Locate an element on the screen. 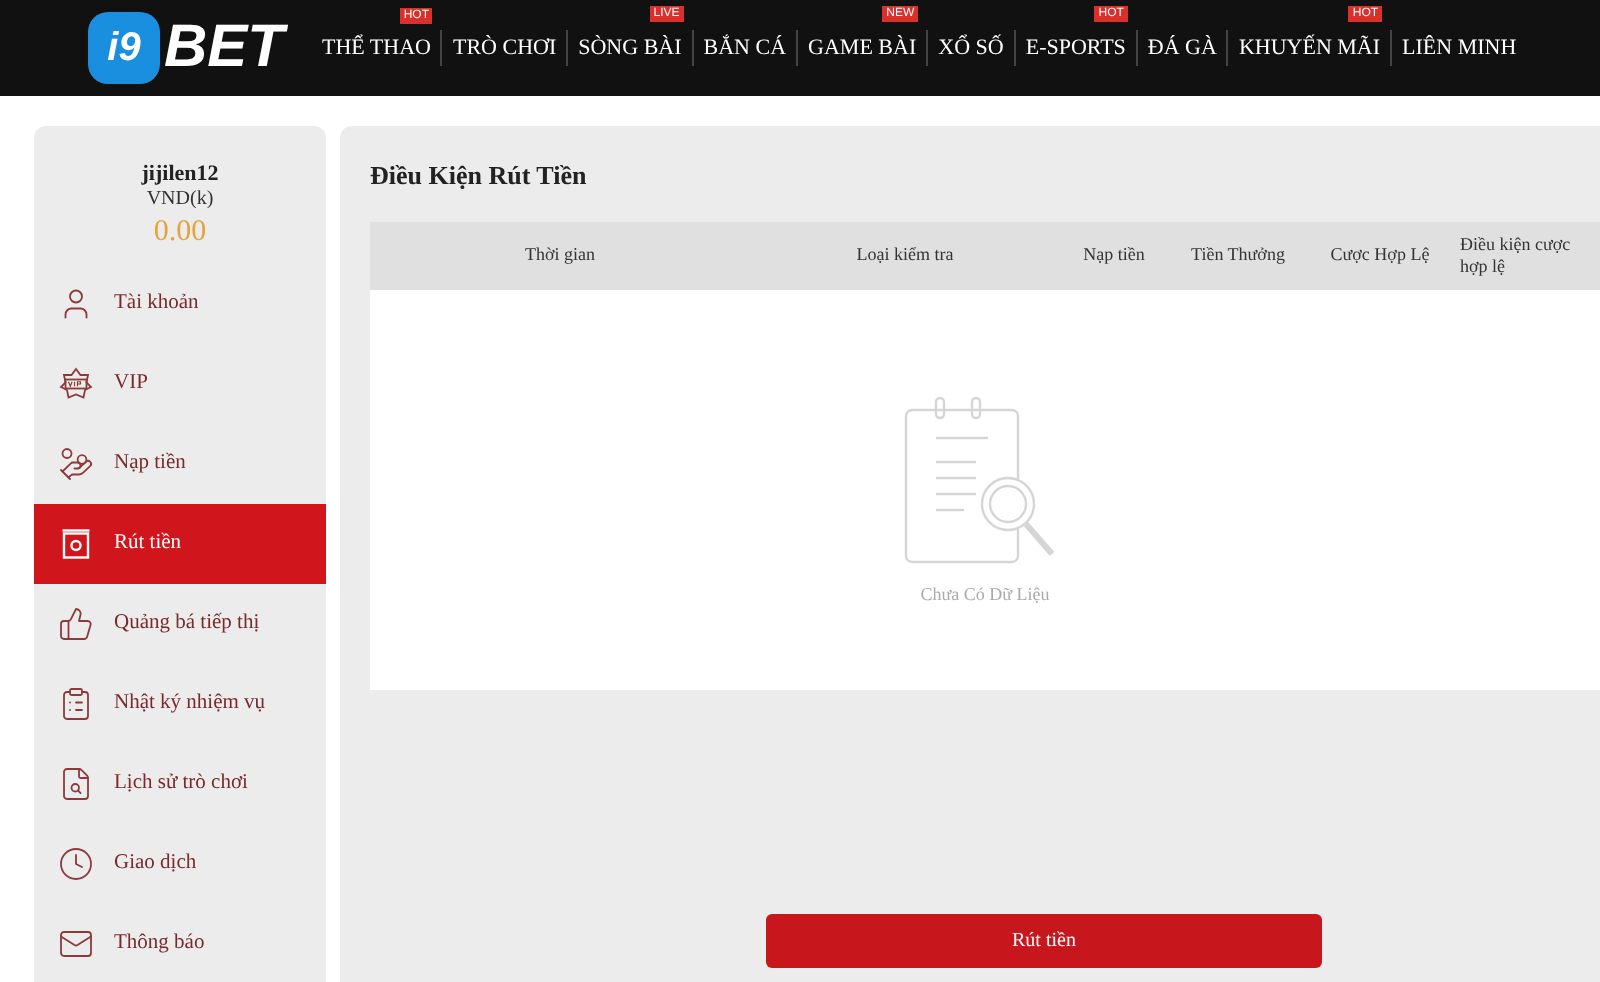 This screenshot has width=1600, height=982. file-search-icon is located at coordinates (76, 784).